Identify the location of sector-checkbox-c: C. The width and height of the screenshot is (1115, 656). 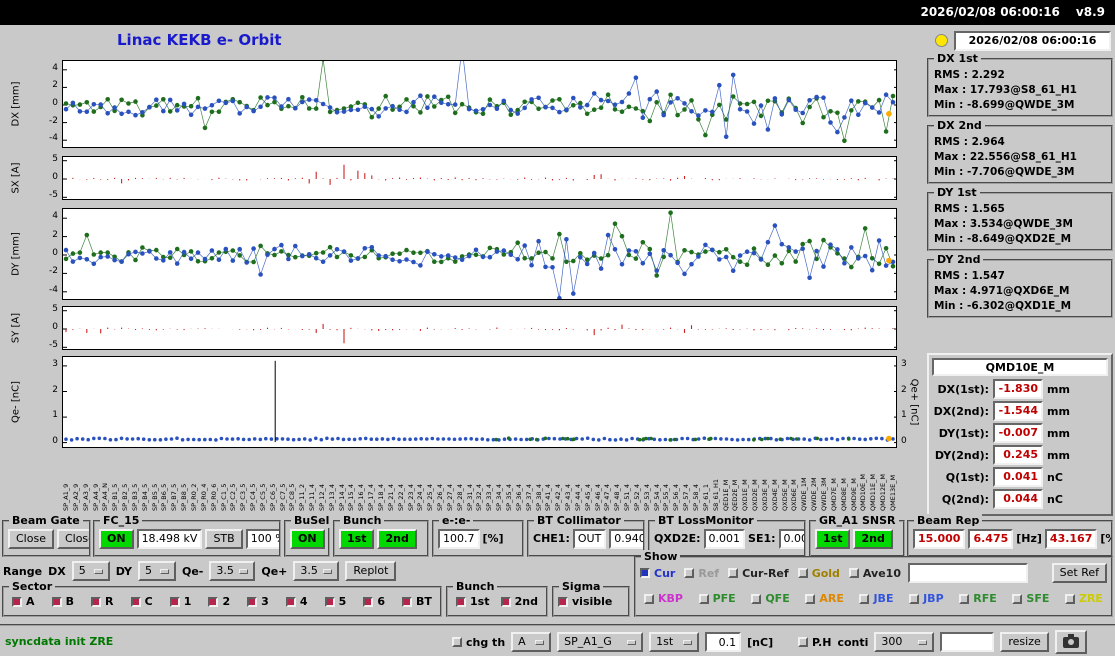
(141, 601).